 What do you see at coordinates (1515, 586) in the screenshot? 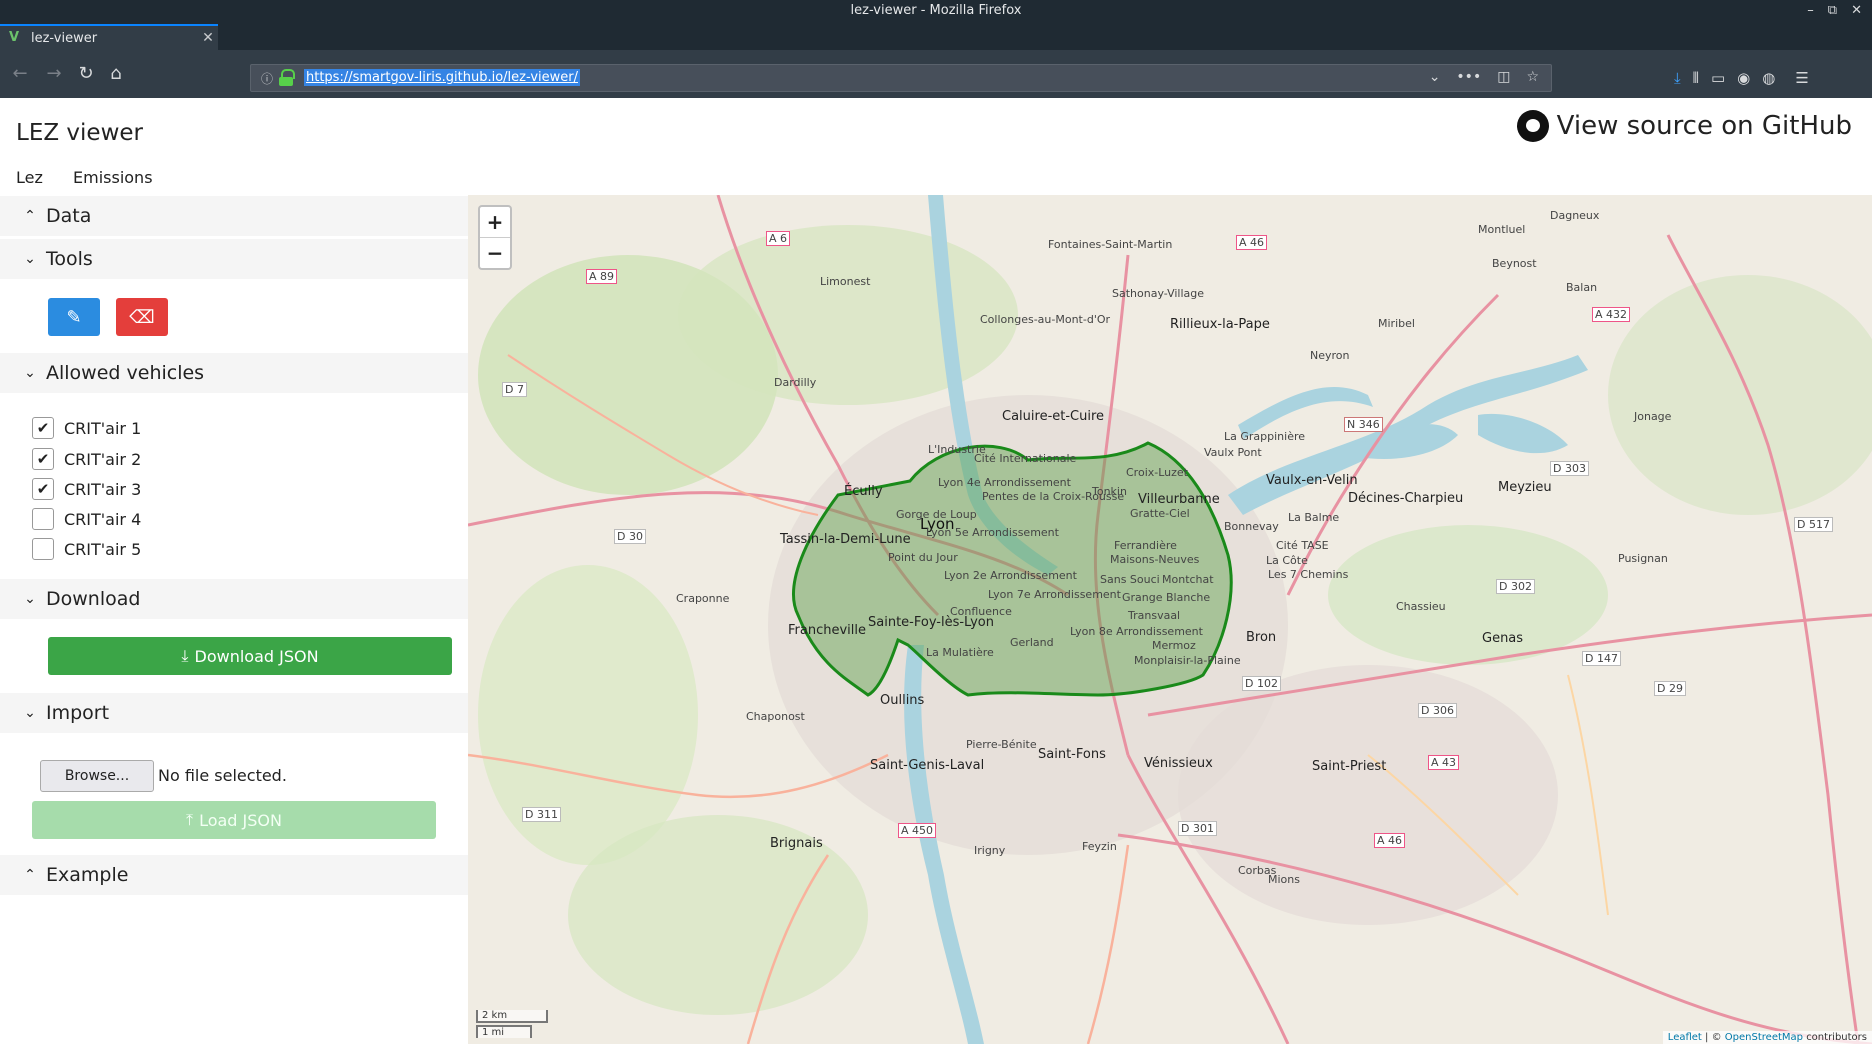
I see `road-label: D 302` at bounding box center [1515, 586].